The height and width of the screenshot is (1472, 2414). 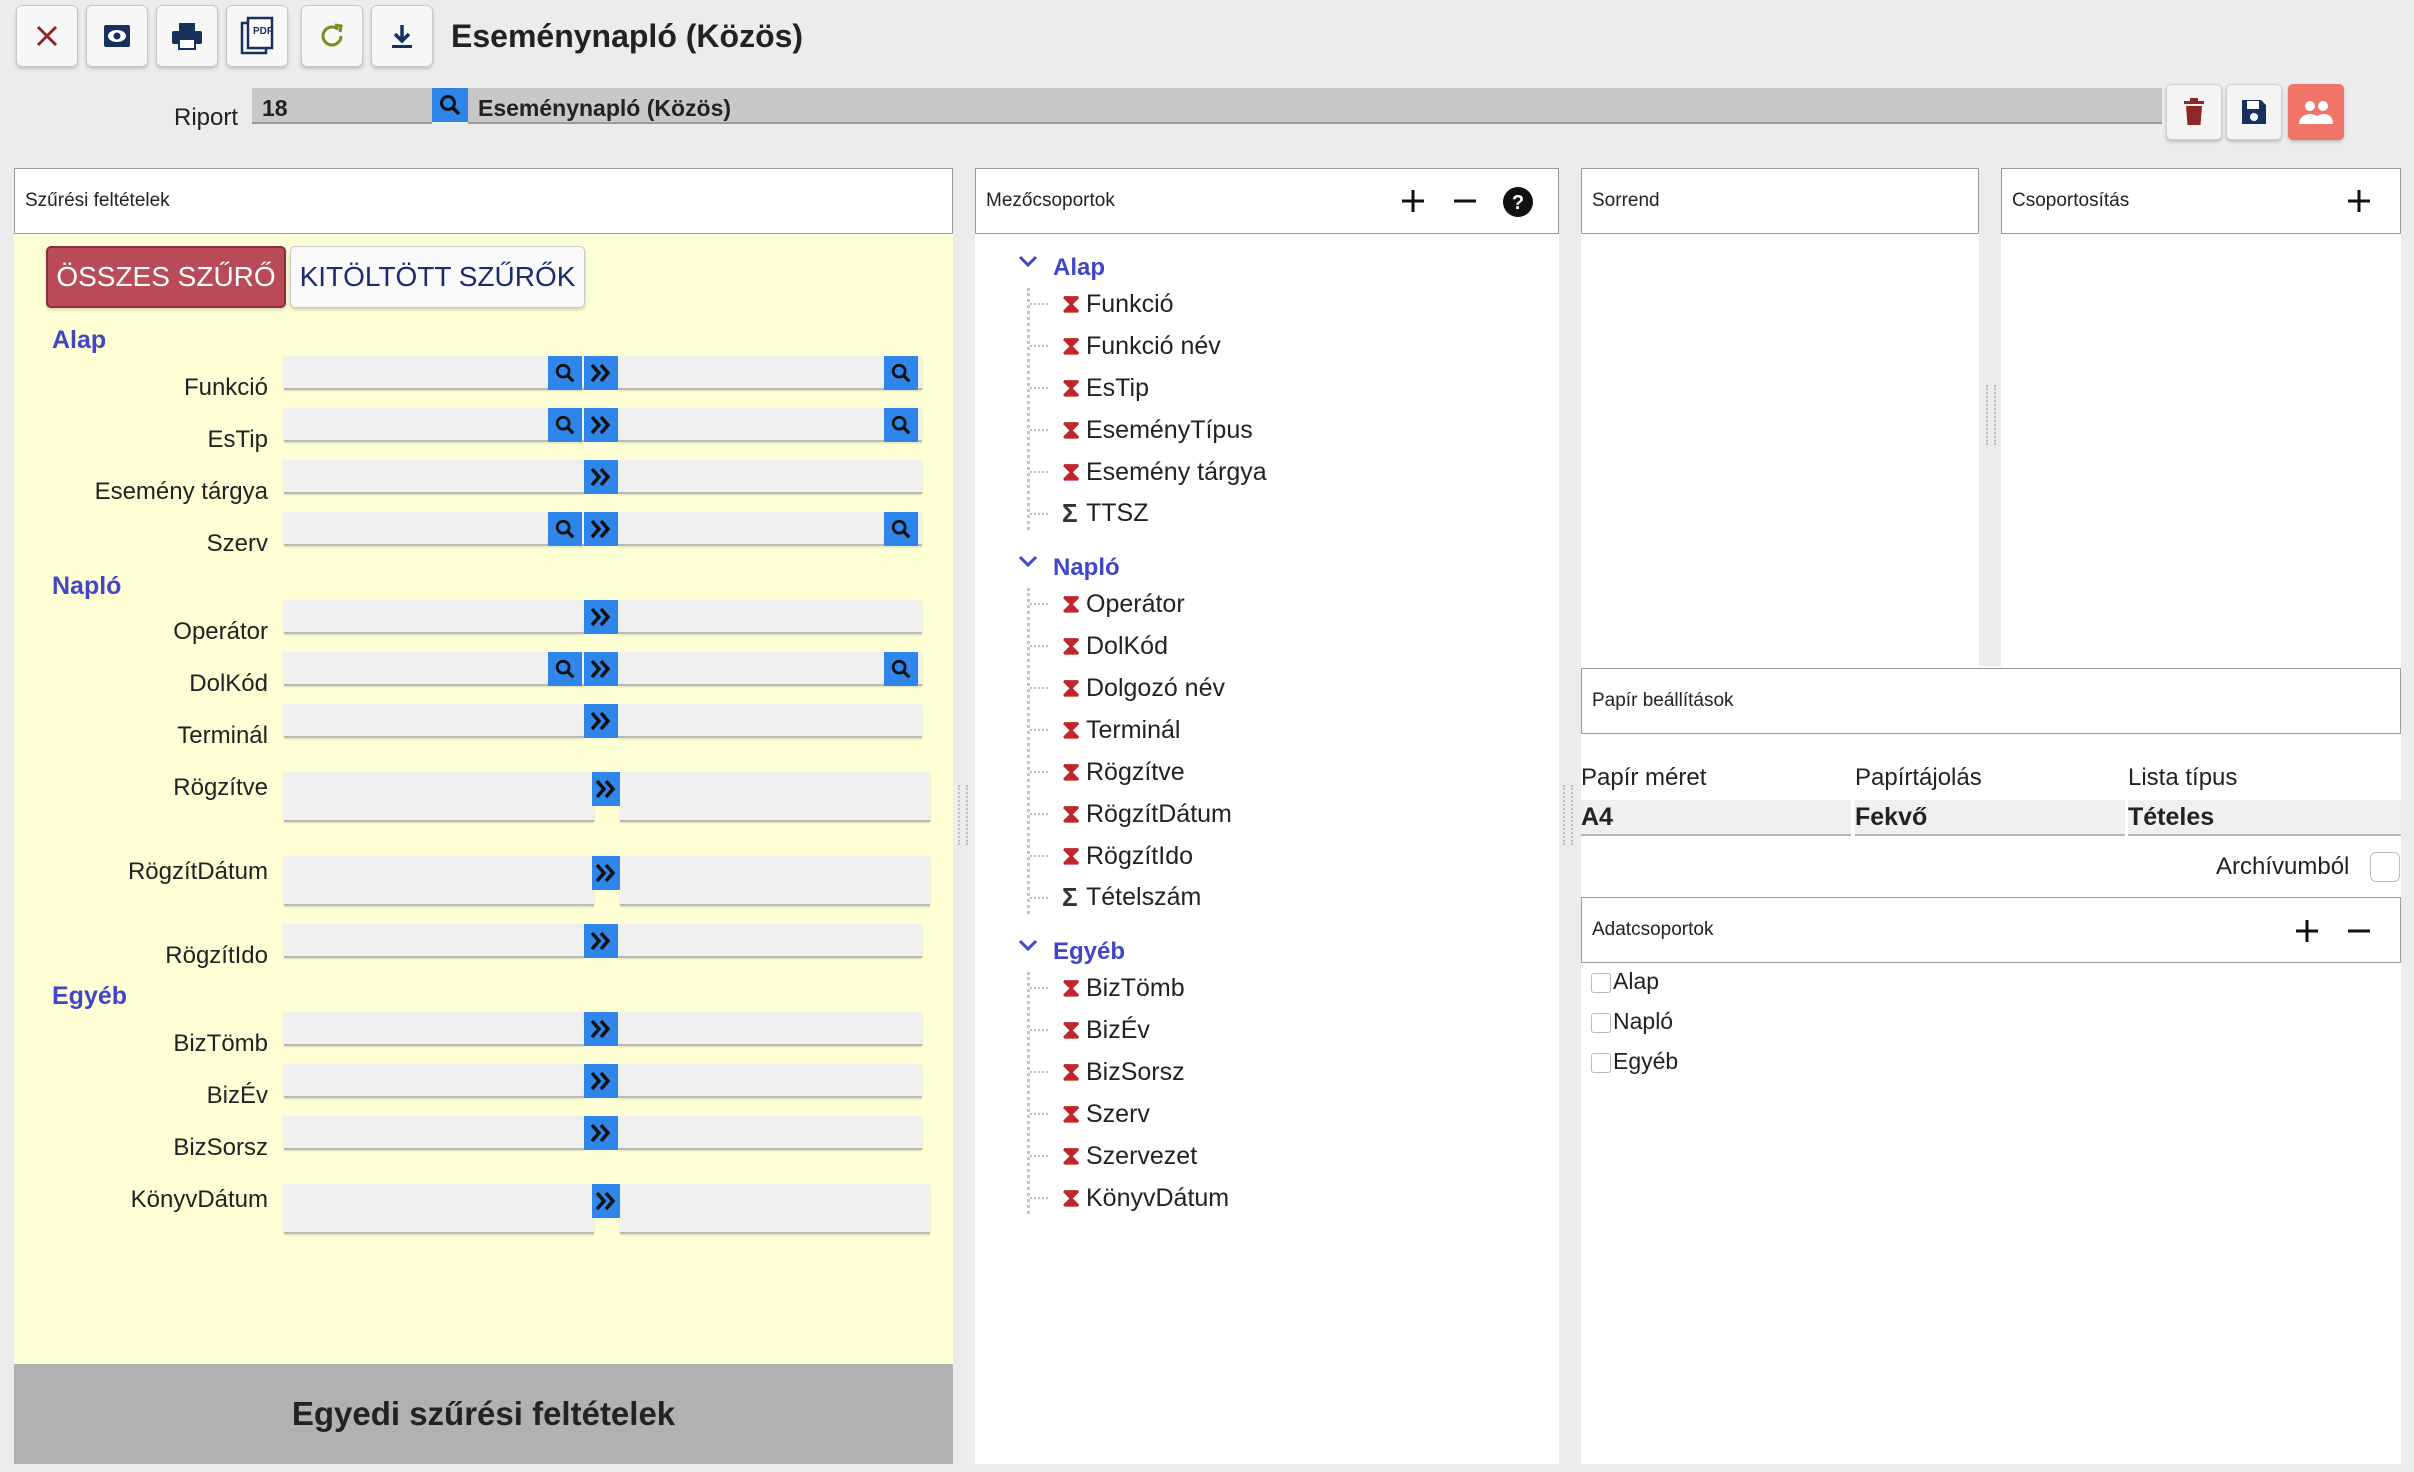 What do you see at coordinates (434, 1081) in the screenshot?
I see `filter-from-bizev` at bounding box center [434, 1081].